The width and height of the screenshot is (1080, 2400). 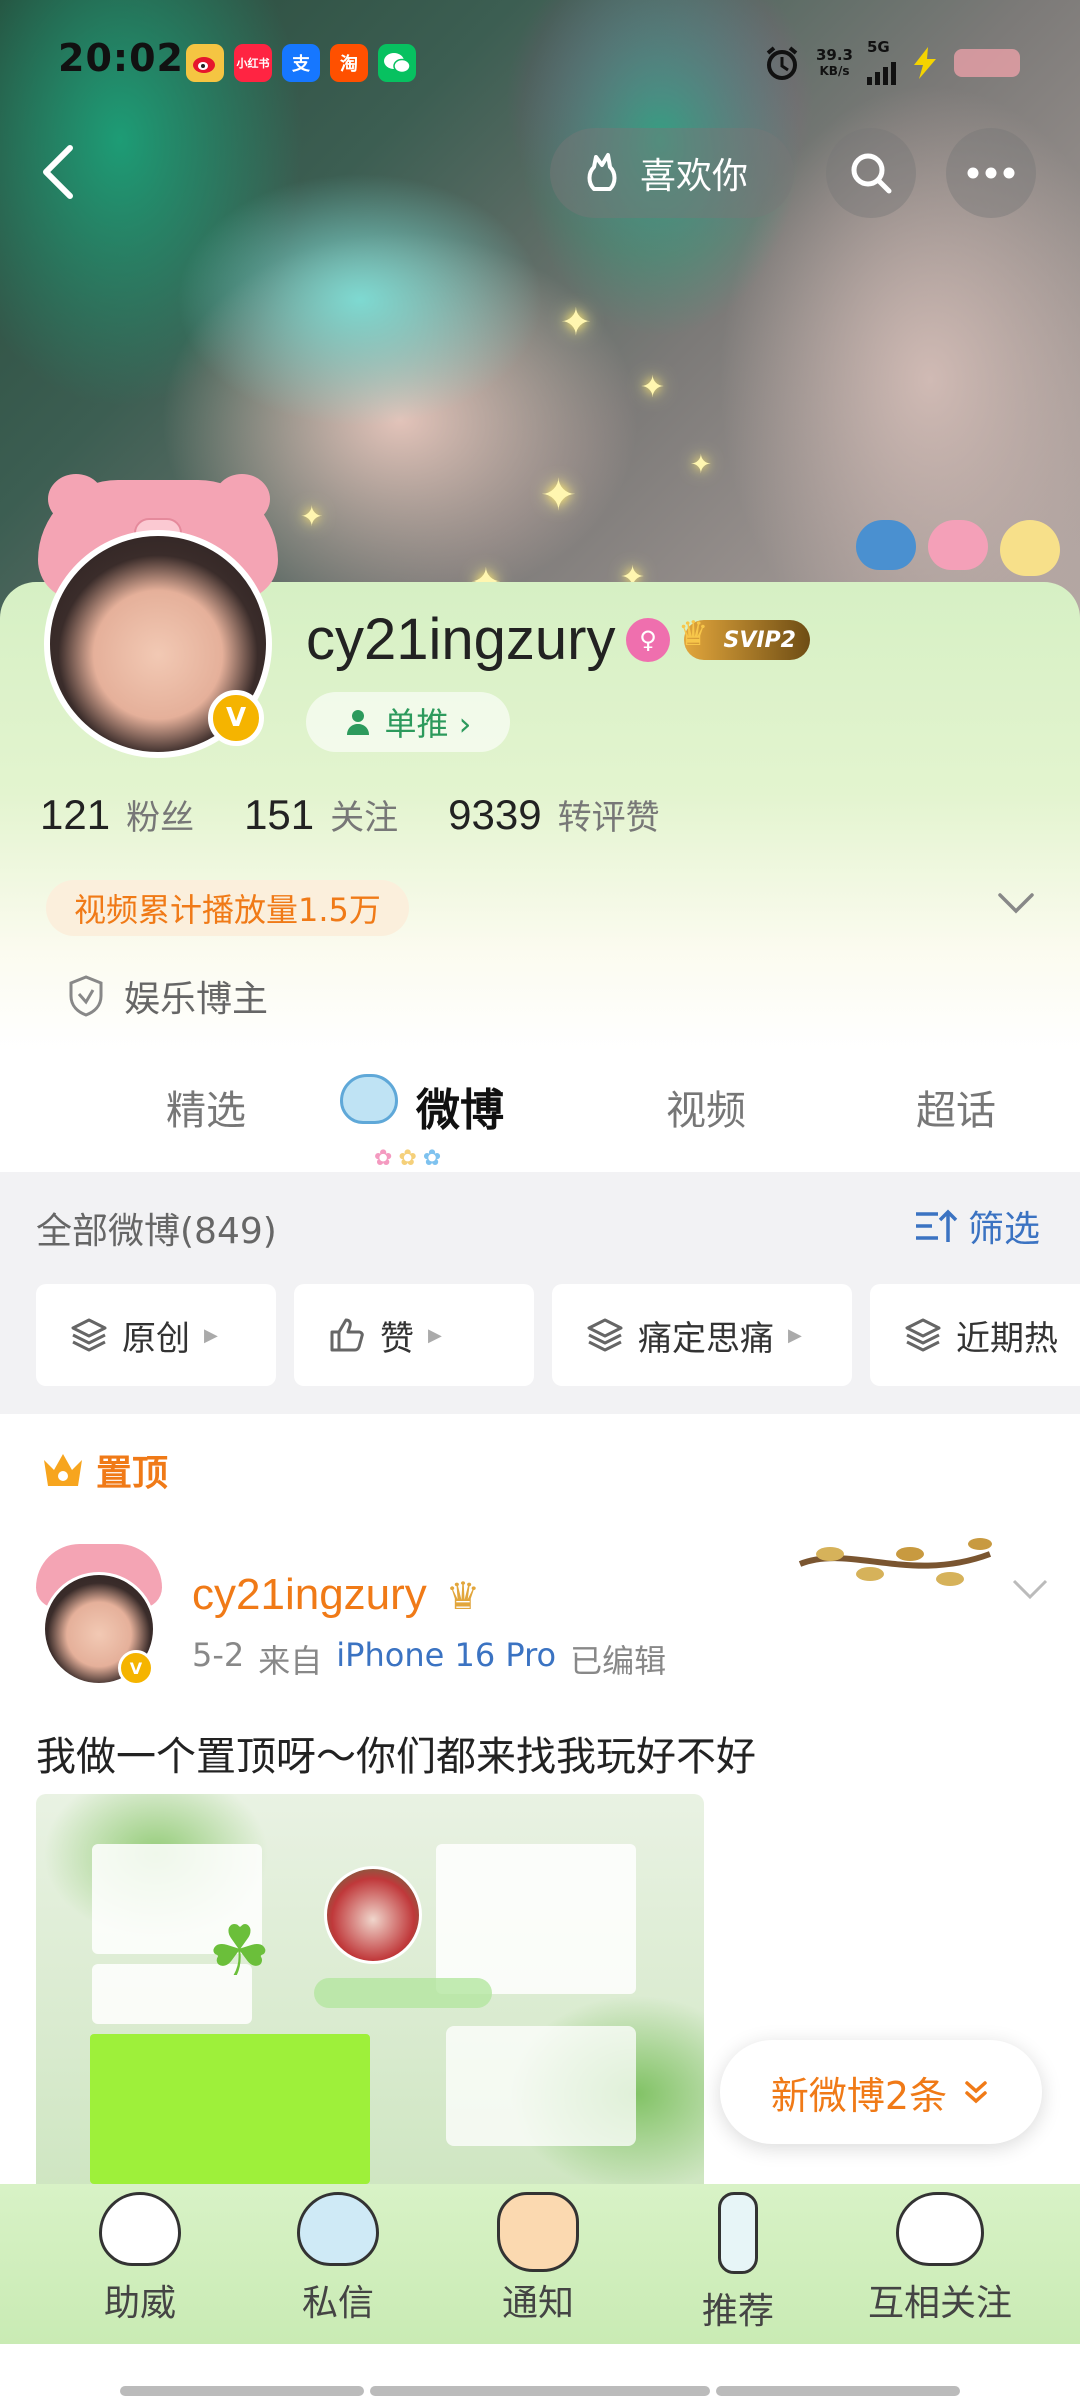 I want to click on weibo-icon, so click(x=205, y=63).